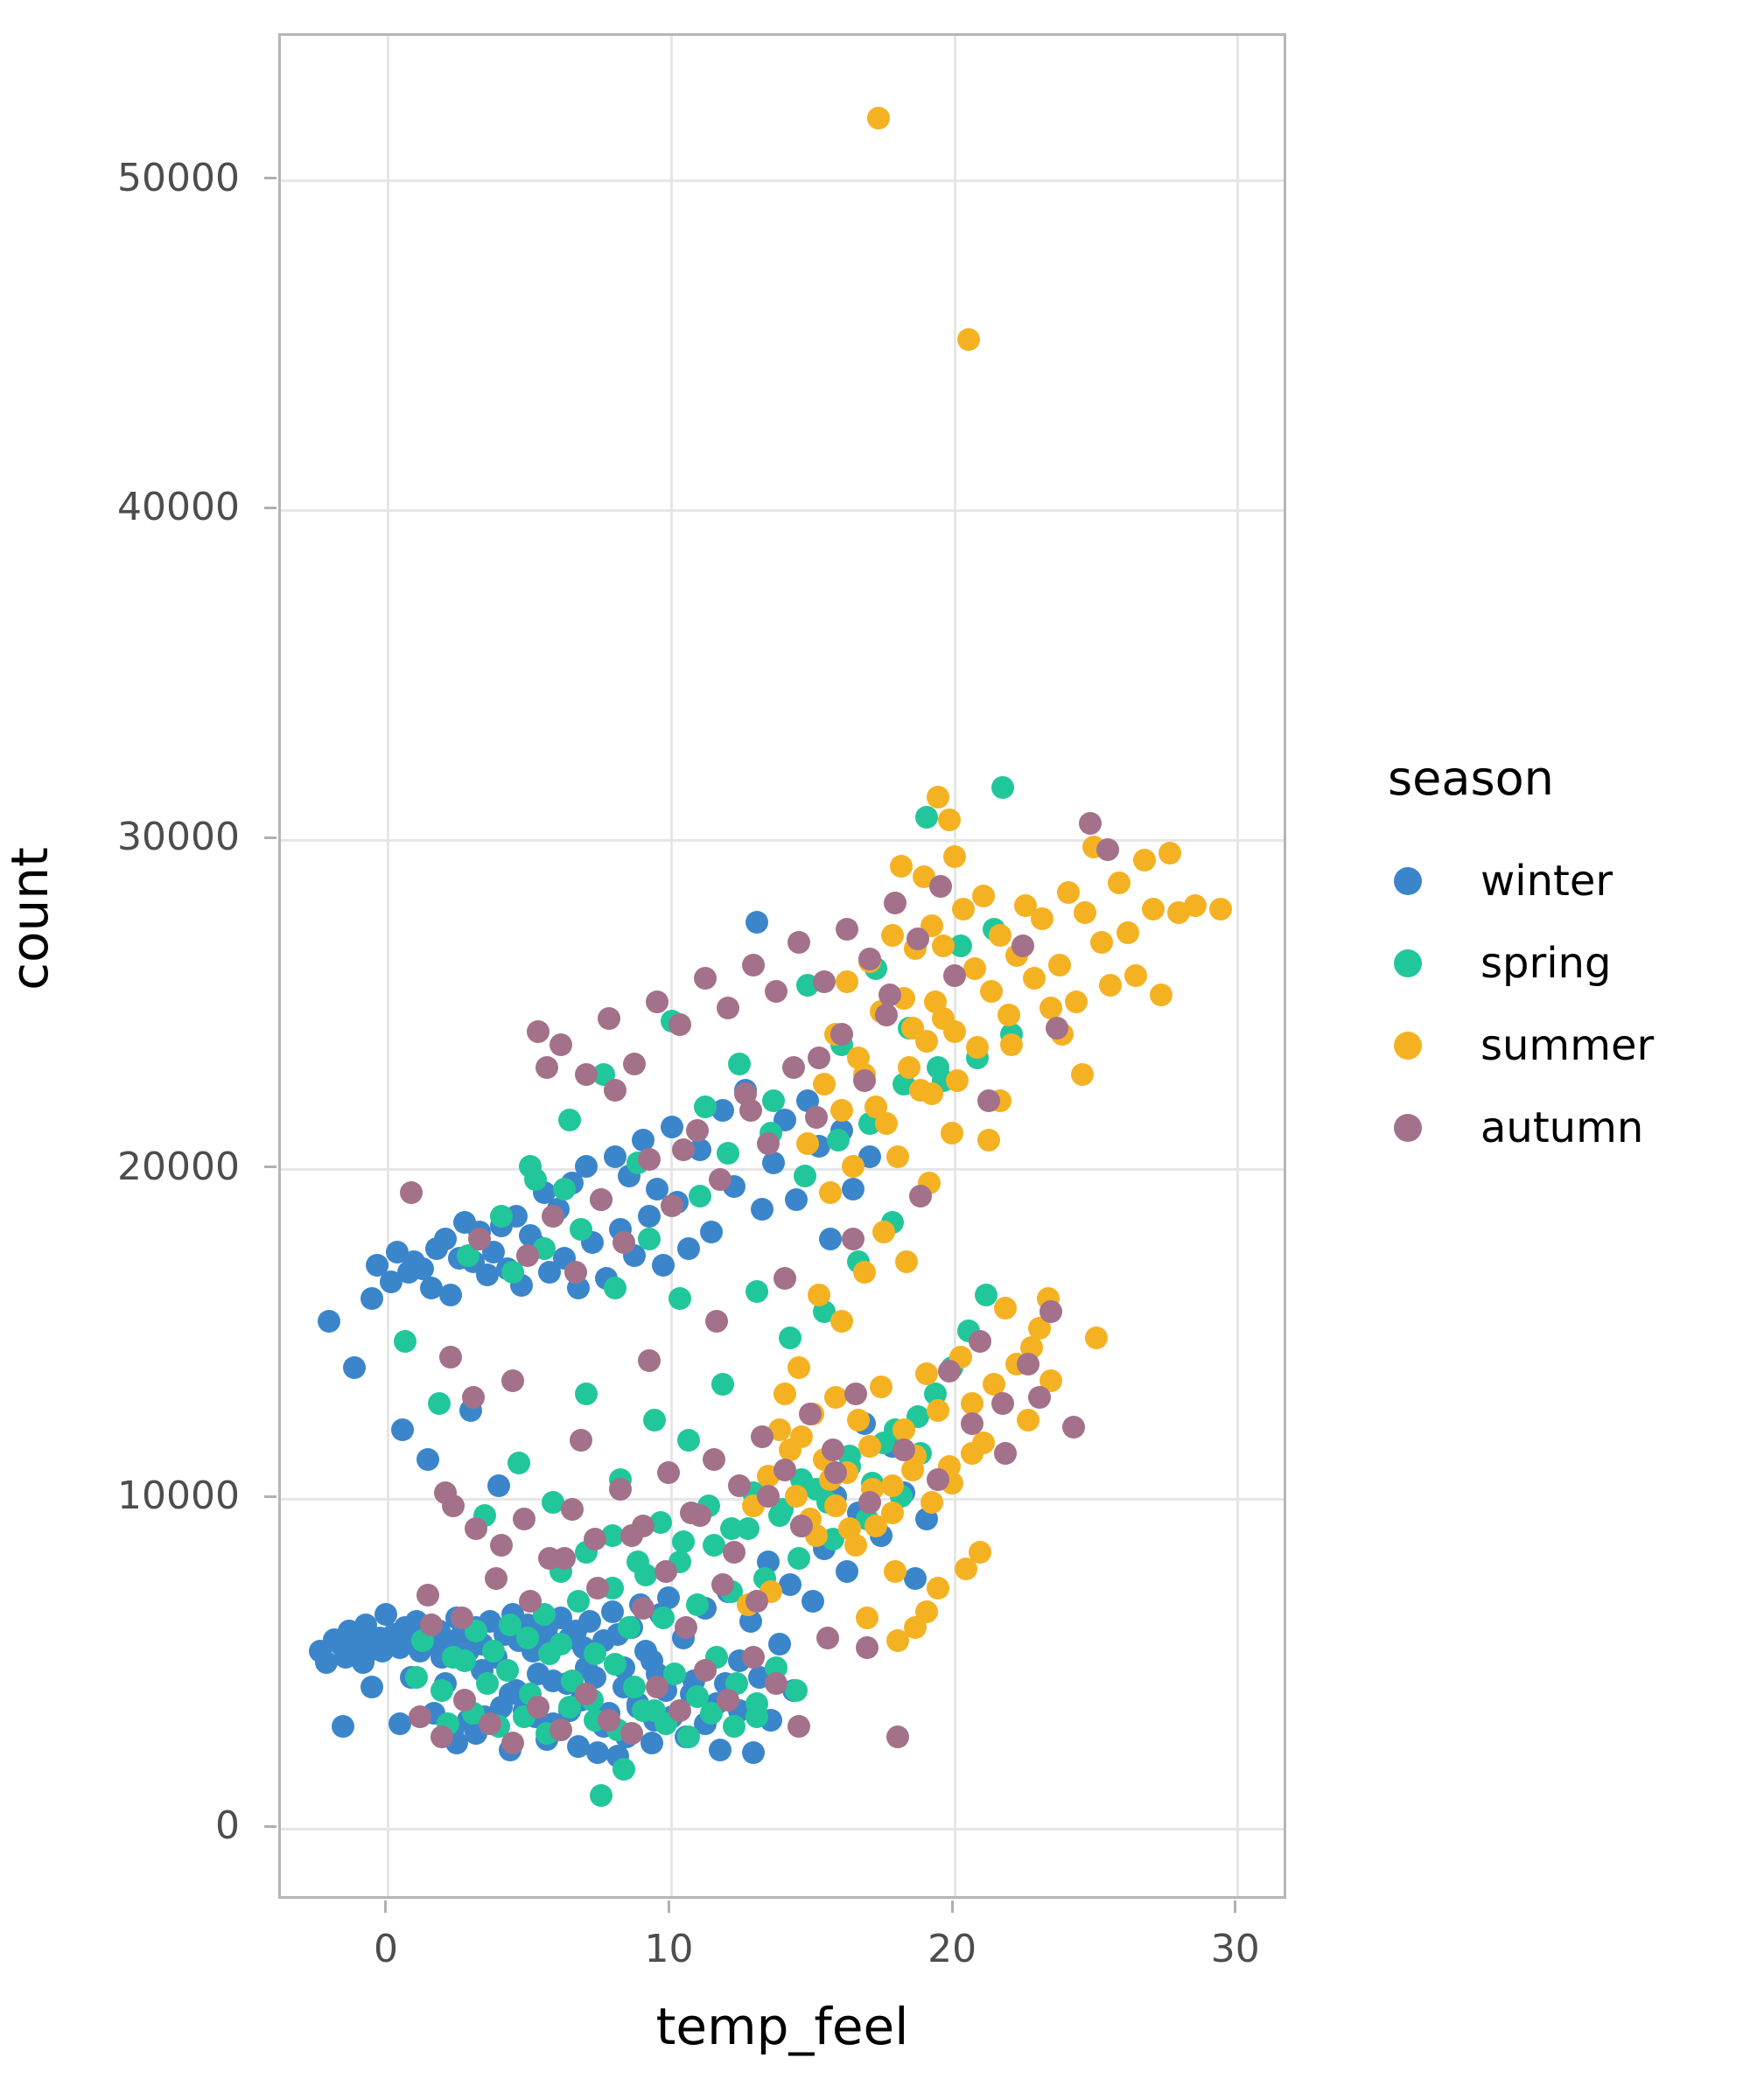  What do you see at coordinates (1408, 881) in the screenshot?
I see `legend-swatch-winter-icon` at bounding box center [1408, 881].